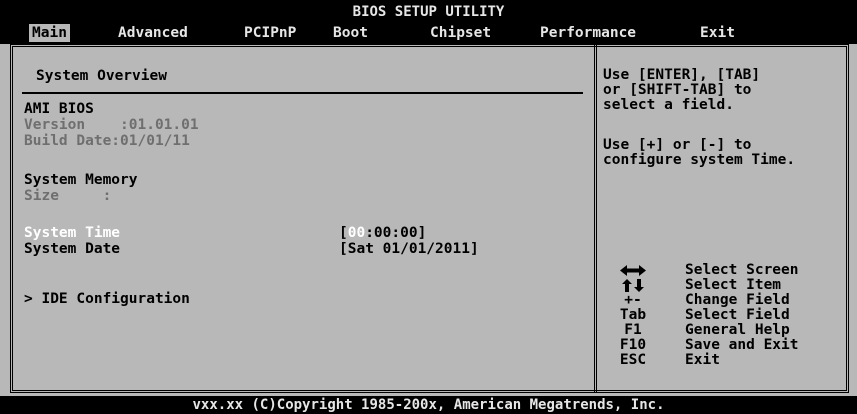 This screenshot has width=857, height=414. I want to click on key-row-exit: ESC Exit, so click(723, 360).